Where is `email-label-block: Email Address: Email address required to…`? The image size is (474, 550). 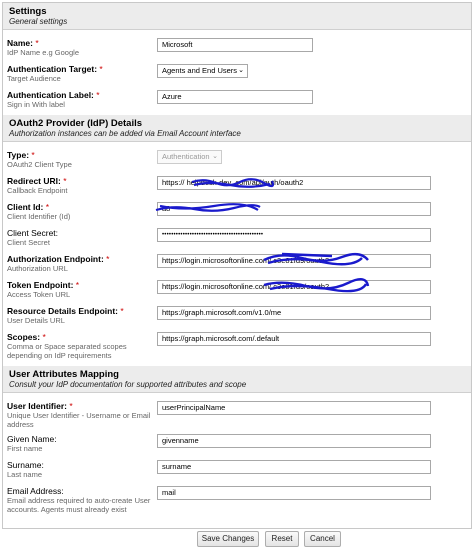
email-label-block: Email Address: Email address required to… is located at coordinates (82, 500).